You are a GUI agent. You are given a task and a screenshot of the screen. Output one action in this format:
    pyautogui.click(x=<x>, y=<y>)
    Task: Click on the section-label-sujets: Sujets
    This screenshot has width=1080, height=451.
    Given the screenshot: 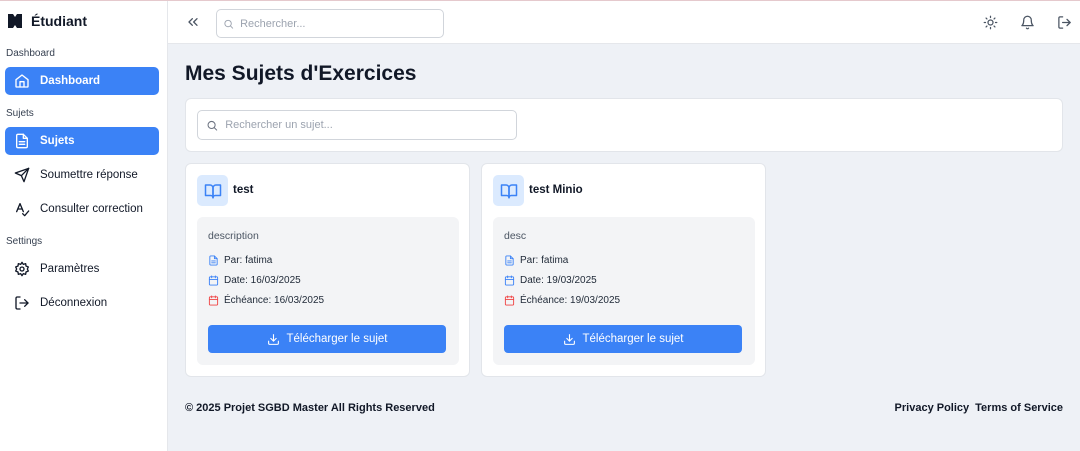 What is the action you would take?
    pyautogui.click(x=20, y=113)
    